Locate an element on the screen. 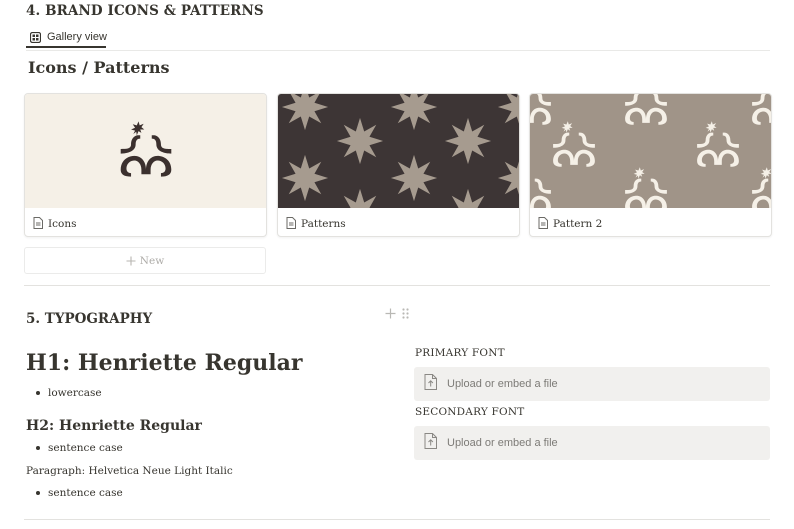 This screenshot has width=794, height=529. list-item: lowercase is located at coordinates (69, 393).